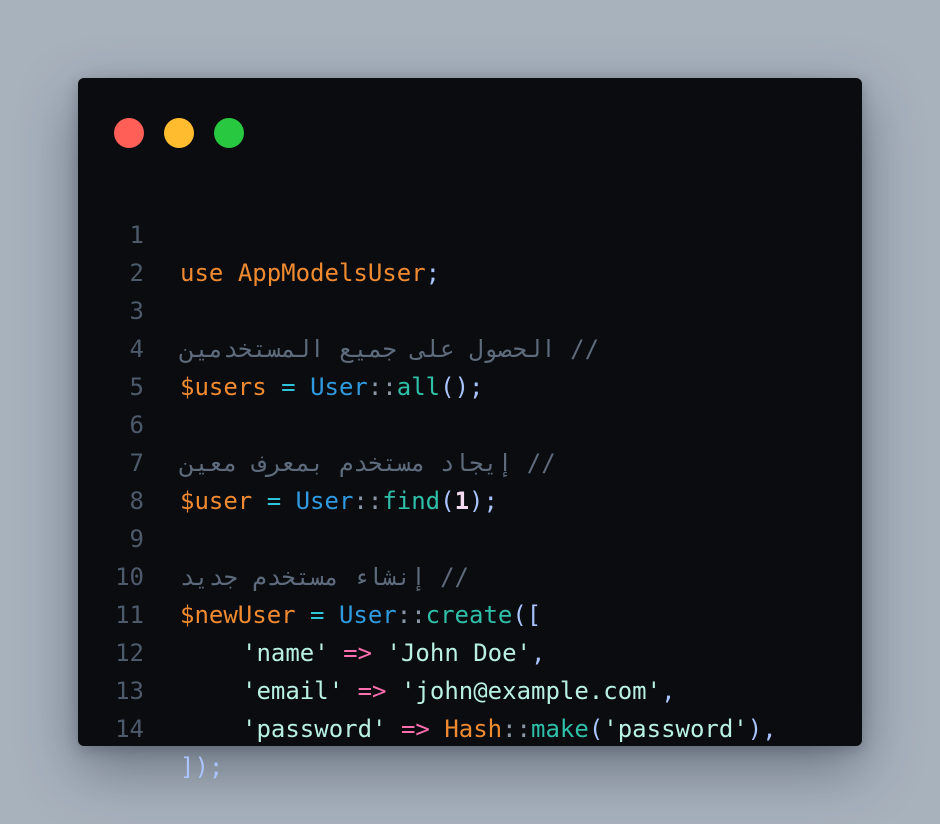 The width and height of the screenshot is (940, 824). I want to click on arrow-operator: =>, so click(415, 729).